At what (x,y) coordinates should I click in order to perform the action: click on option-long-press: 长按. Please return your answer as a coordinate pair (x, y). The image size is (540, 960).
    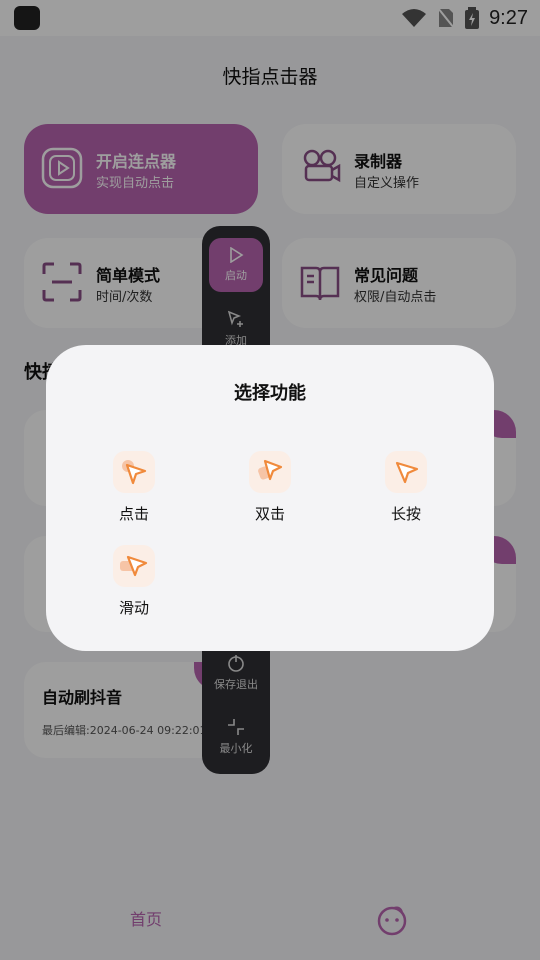
    Looking at the image, I should click on (406, 491).